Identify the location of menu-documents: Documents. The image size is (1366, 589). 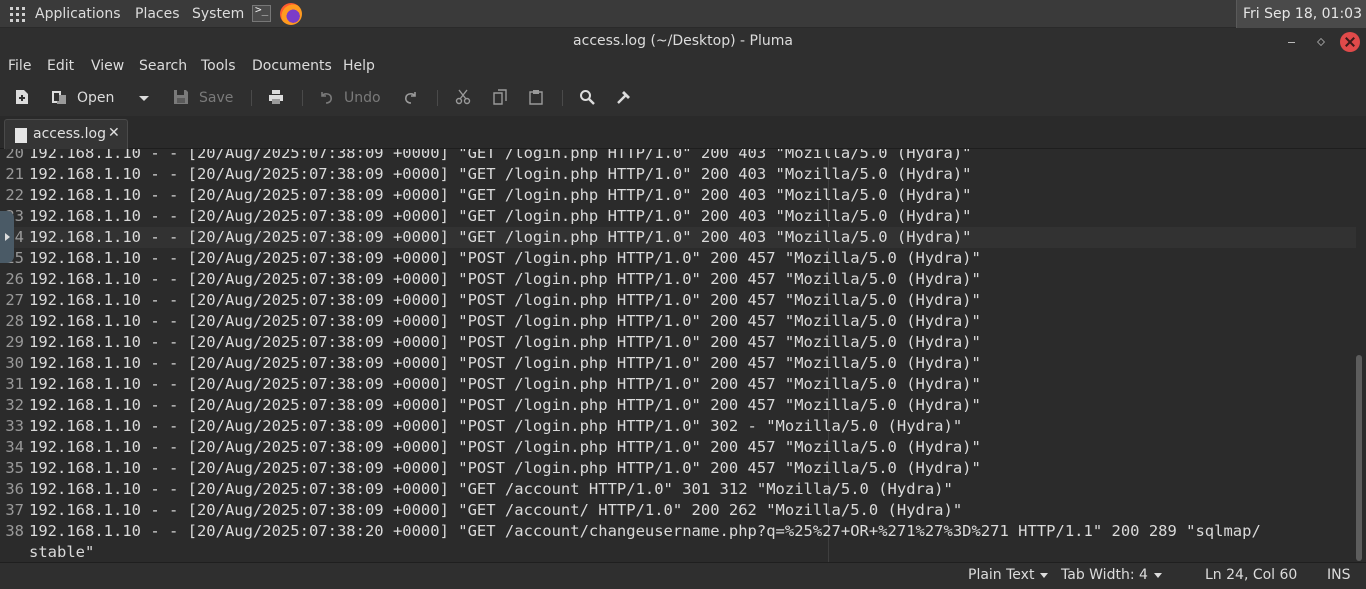
(292, 66).